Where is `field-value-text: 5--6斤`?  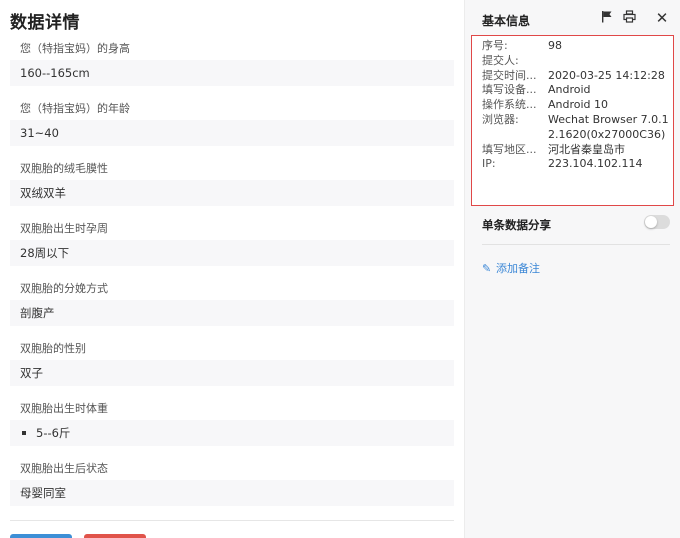 field-value-text: 5--6斤 is located at coordinates (53, 433).